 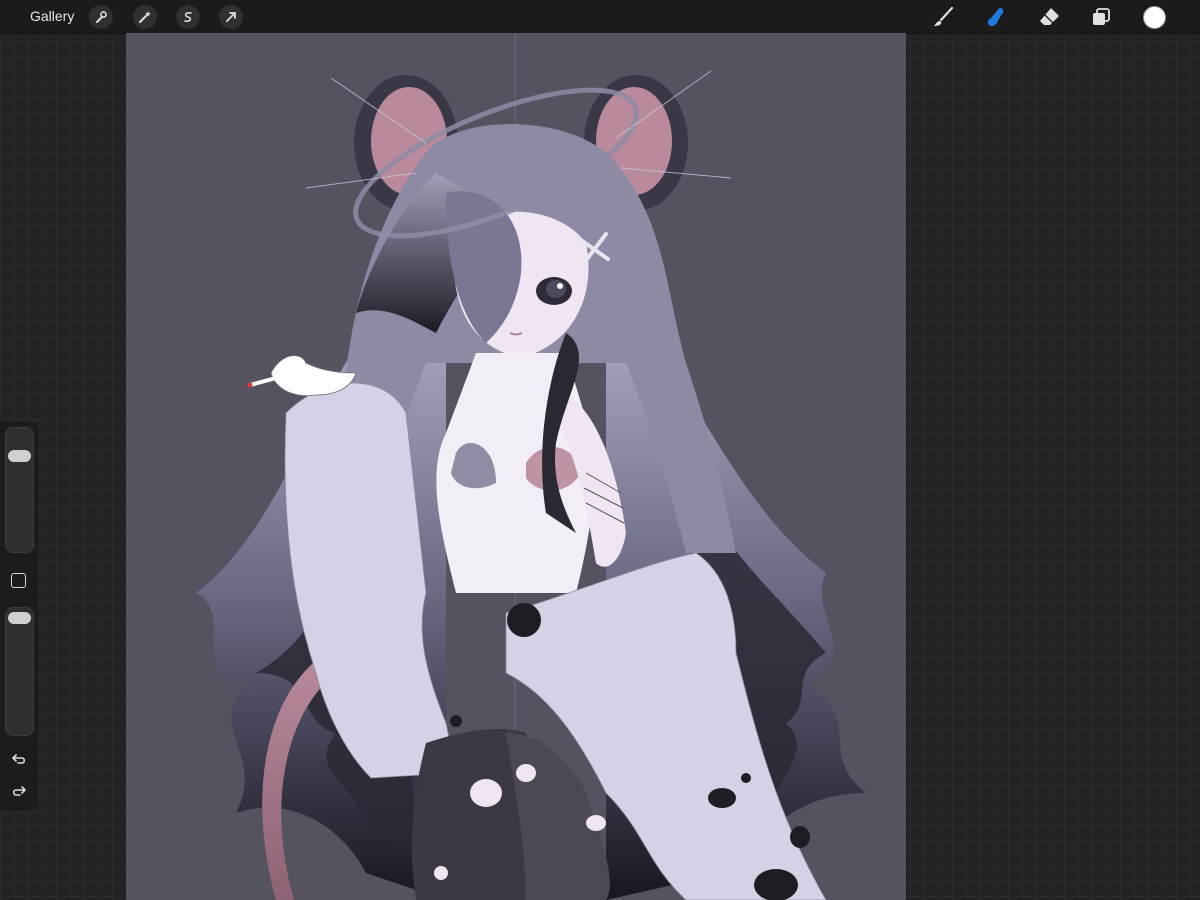 I want to click on opacity-slider-thumb, so click(x=19, y=618).